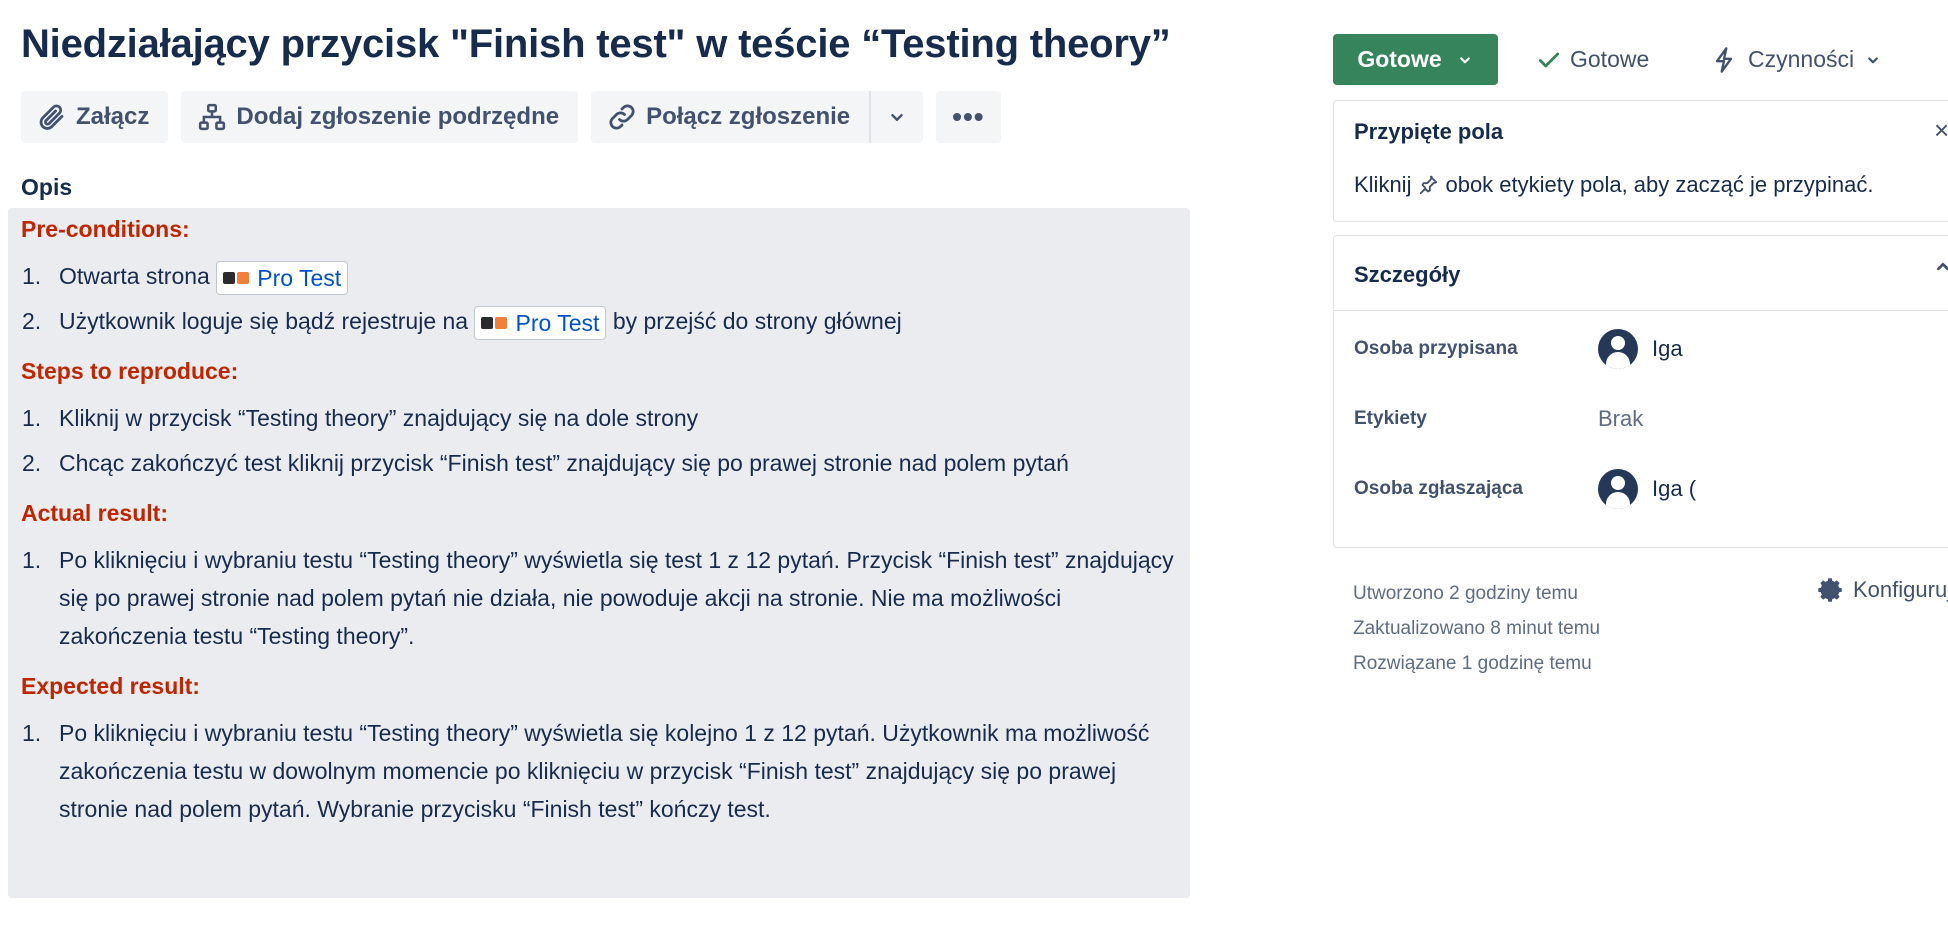 The width and height of the screenshot is (1948, 936). What do you see at coordinates (1640, 349) in the screenshot?
I see `assignee-field: Iga` at bounding box center [1640, 349].